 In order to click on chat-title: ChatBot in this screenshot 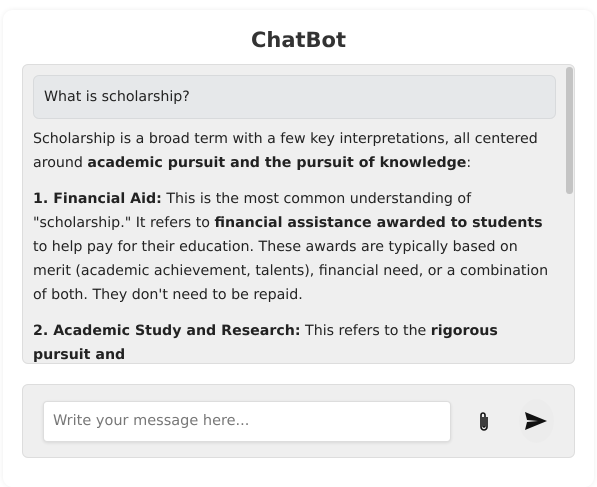, I will do `click(298, 40)`.